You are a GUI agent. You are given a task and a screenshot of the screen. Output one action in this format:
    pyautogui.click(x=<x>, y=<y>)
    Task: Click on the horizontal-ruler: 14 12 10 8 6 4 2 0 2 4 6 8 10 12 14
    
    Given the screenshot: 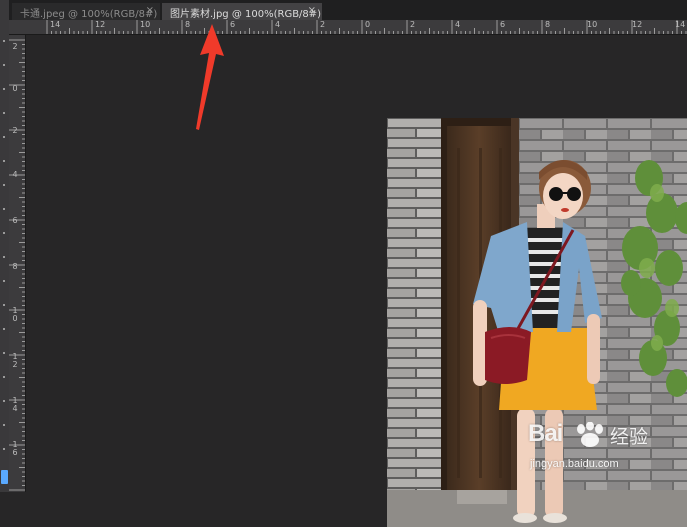 What is the action you would take?
    pyautogui.click(x=356, y=27)
    